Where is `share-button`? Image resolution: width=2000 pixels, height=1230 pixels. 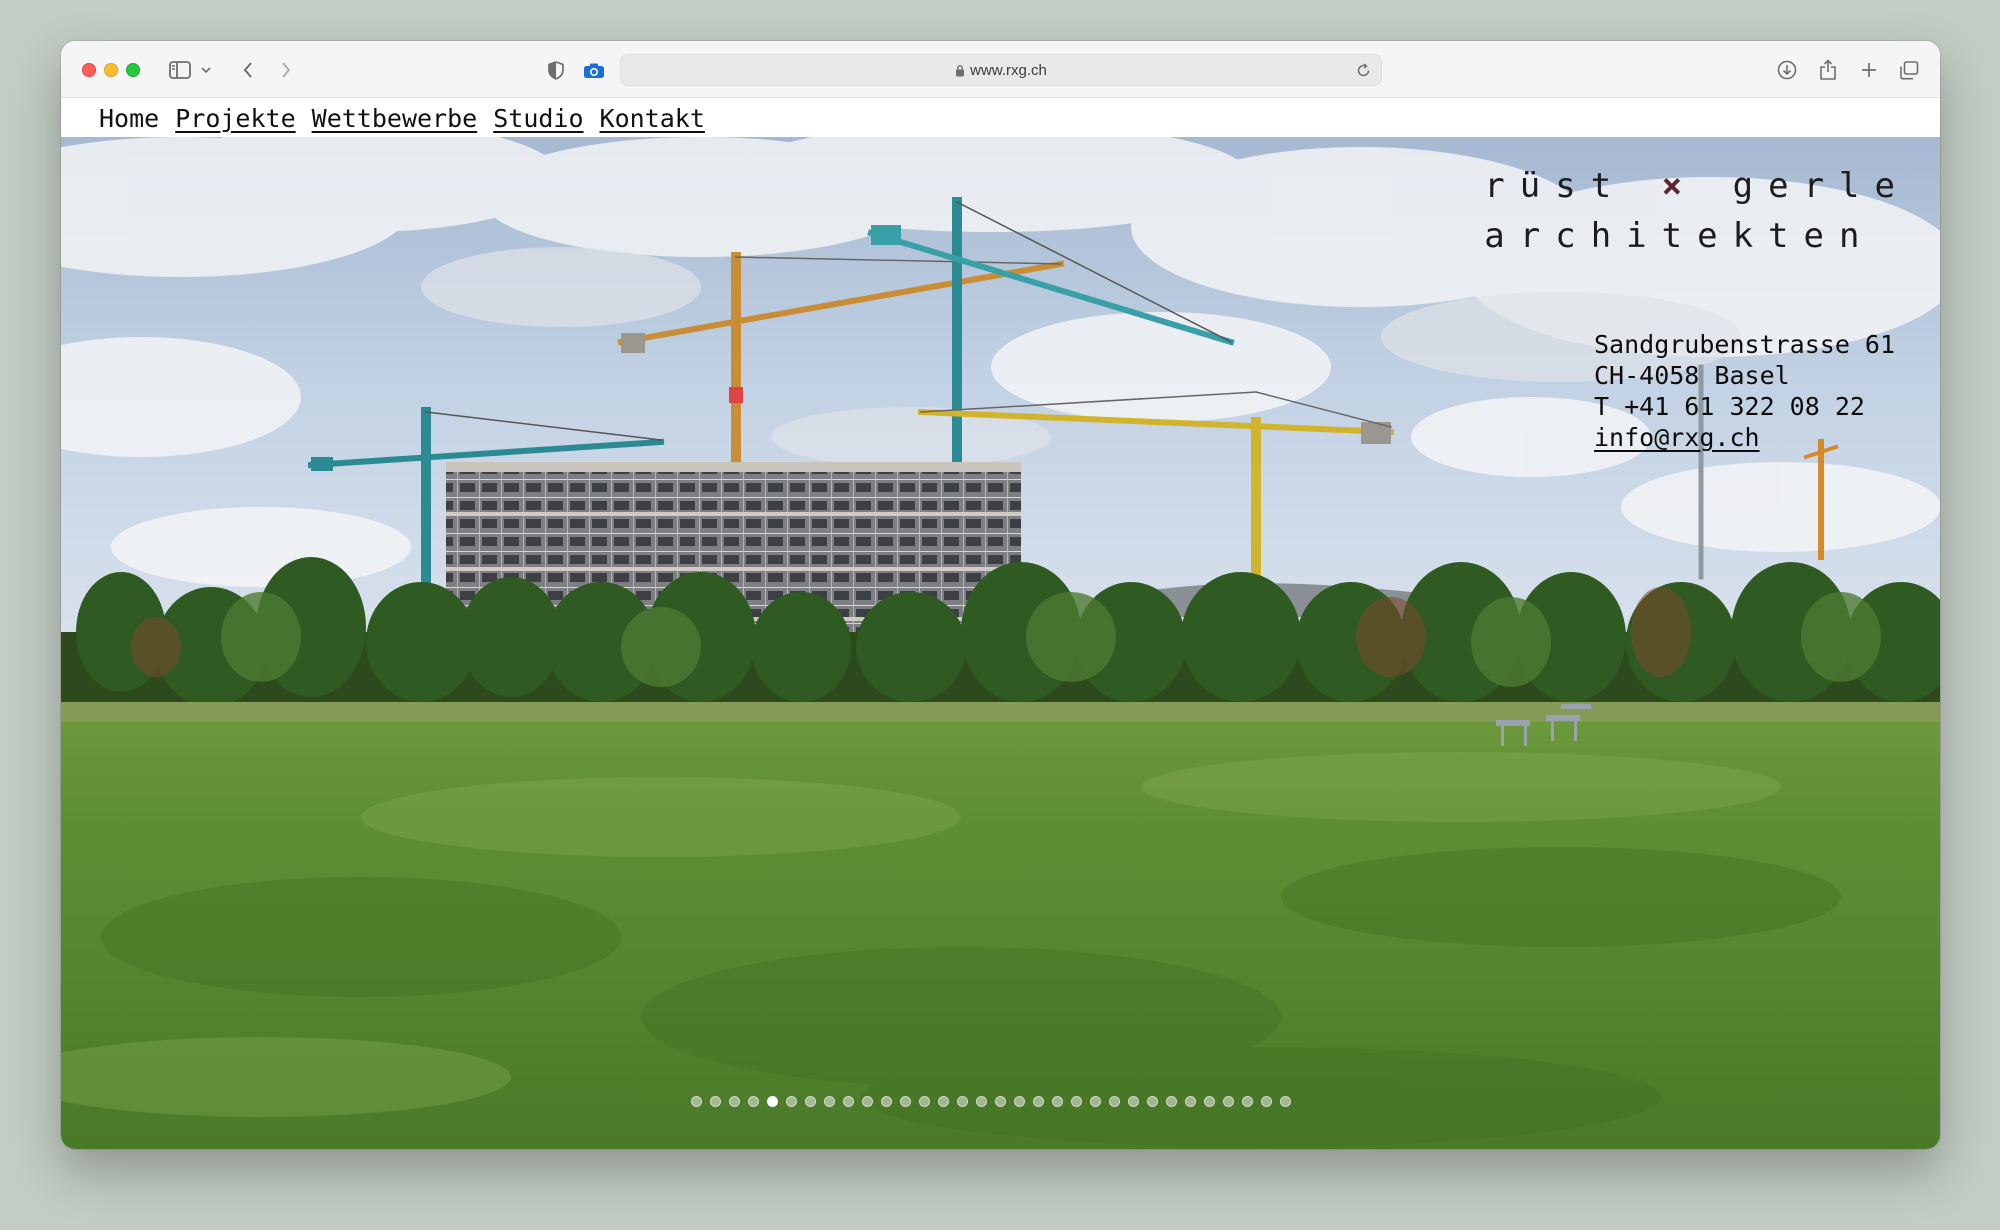
share-button is located at coordinates (1828, 70).